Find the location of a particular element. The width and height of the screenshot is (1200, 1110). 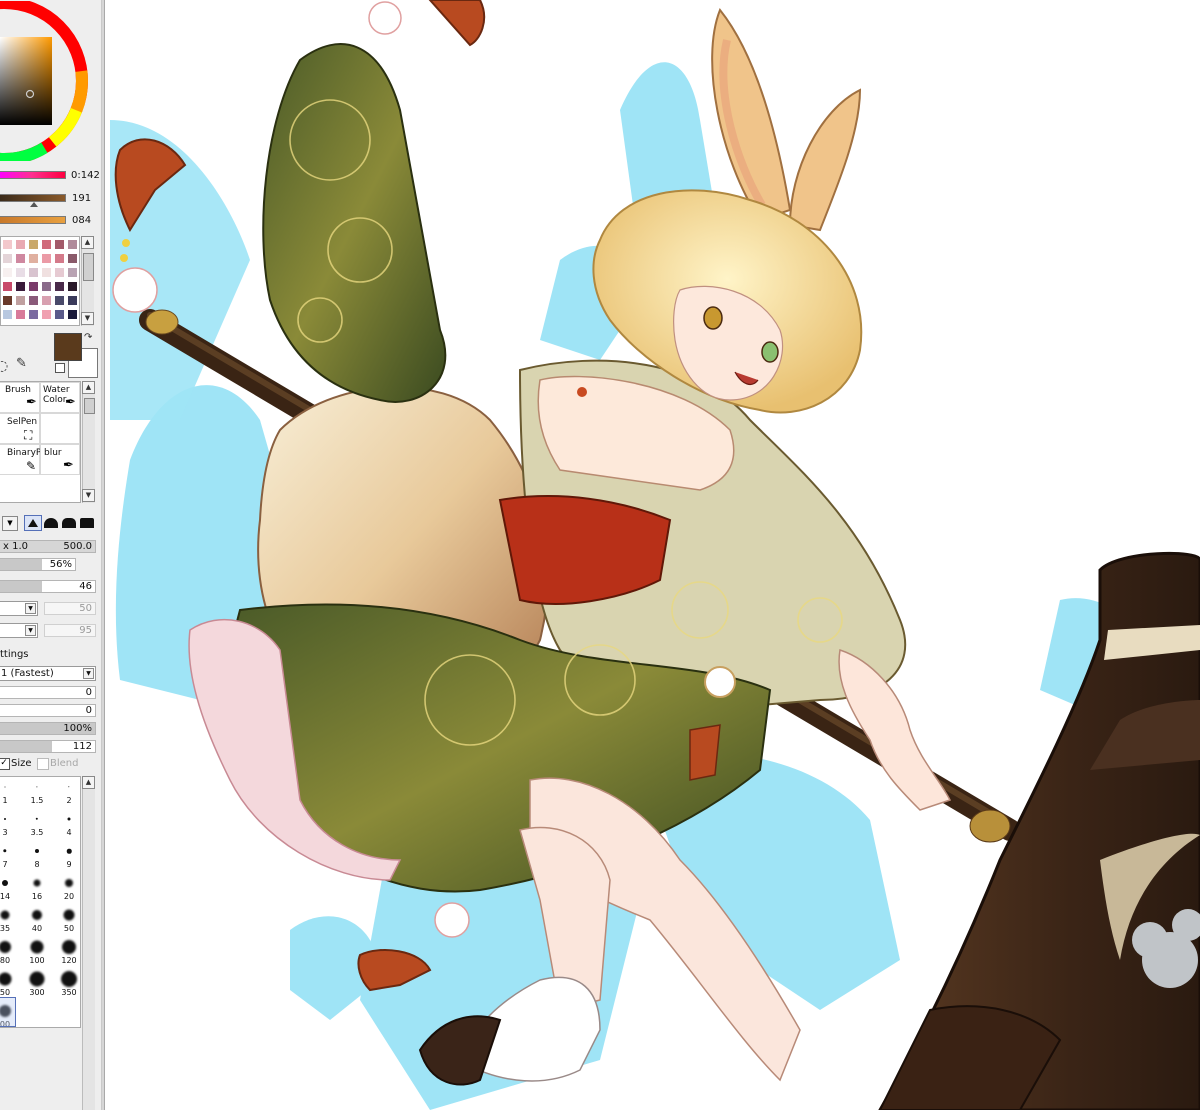

blend-checkbox is located at coordinates (43, 764).